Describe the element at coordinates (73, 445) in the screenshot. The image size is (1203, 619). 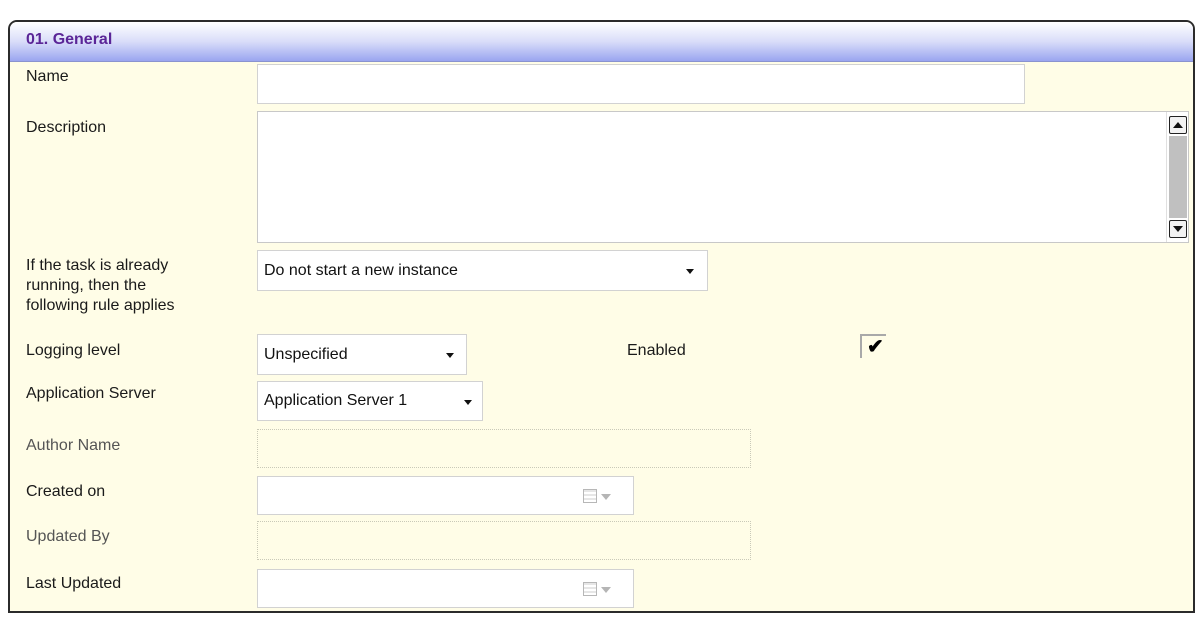
I see `author-label: Author Name` at that location.